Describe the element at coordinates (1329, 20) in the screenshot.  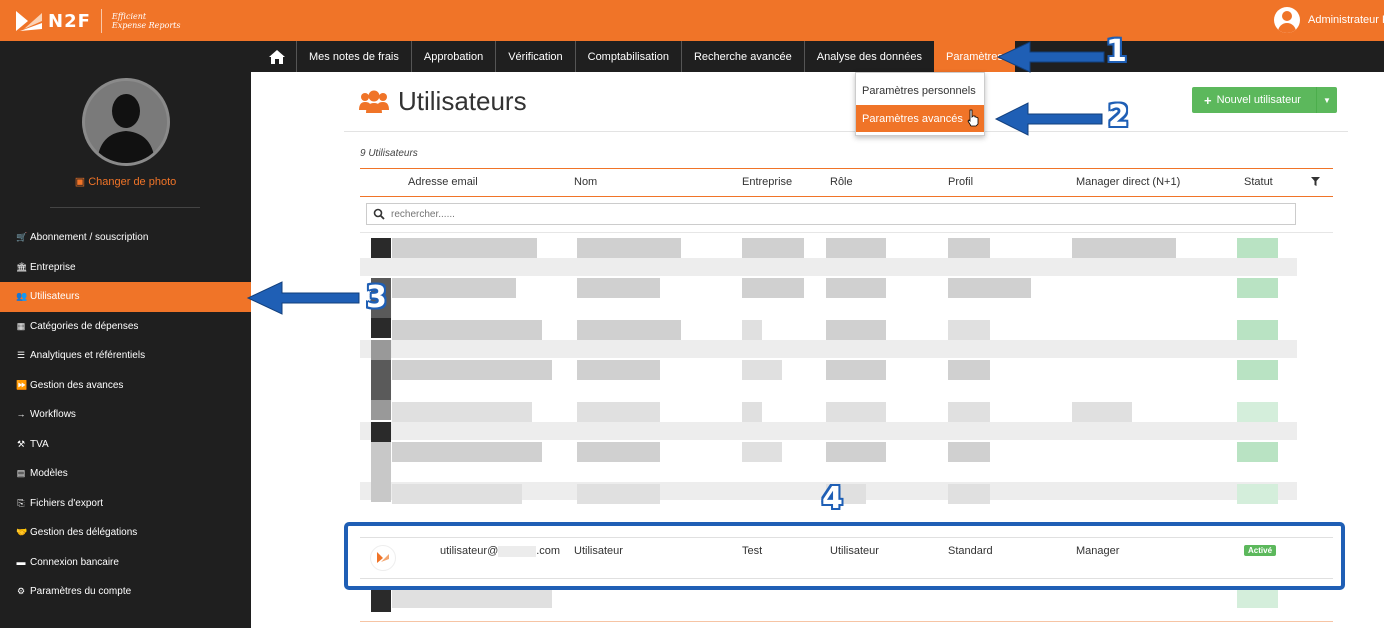
I see `user-menu: Administrateur R` at that location.